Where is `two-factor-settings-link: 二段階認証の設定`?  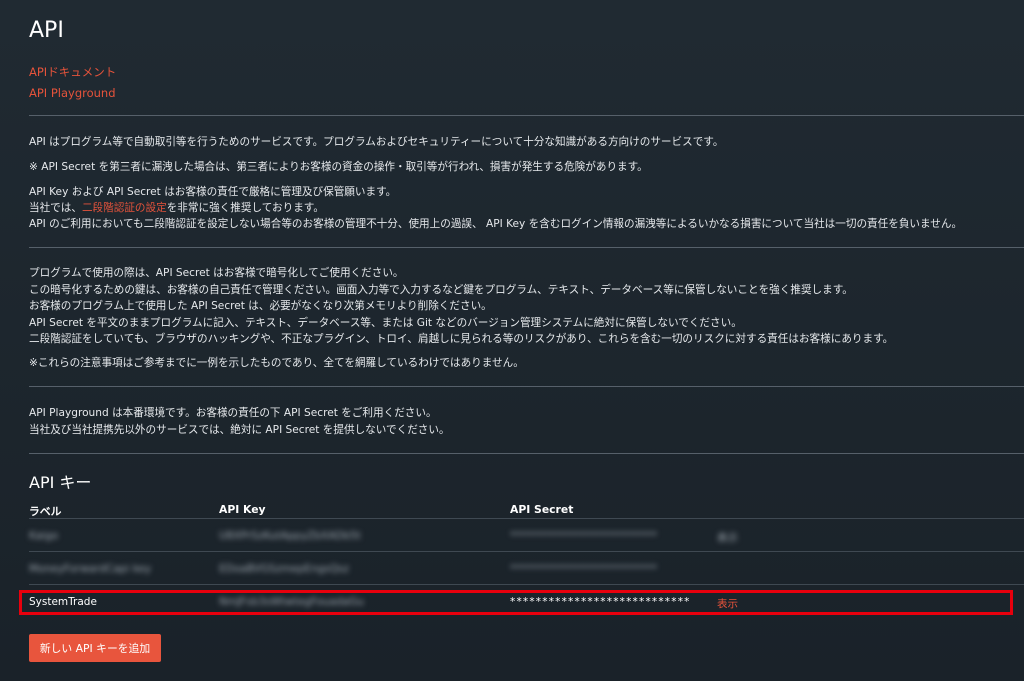 two-factor-settings-link: 二段階認証の設定 is located at coordinates (124, 208).